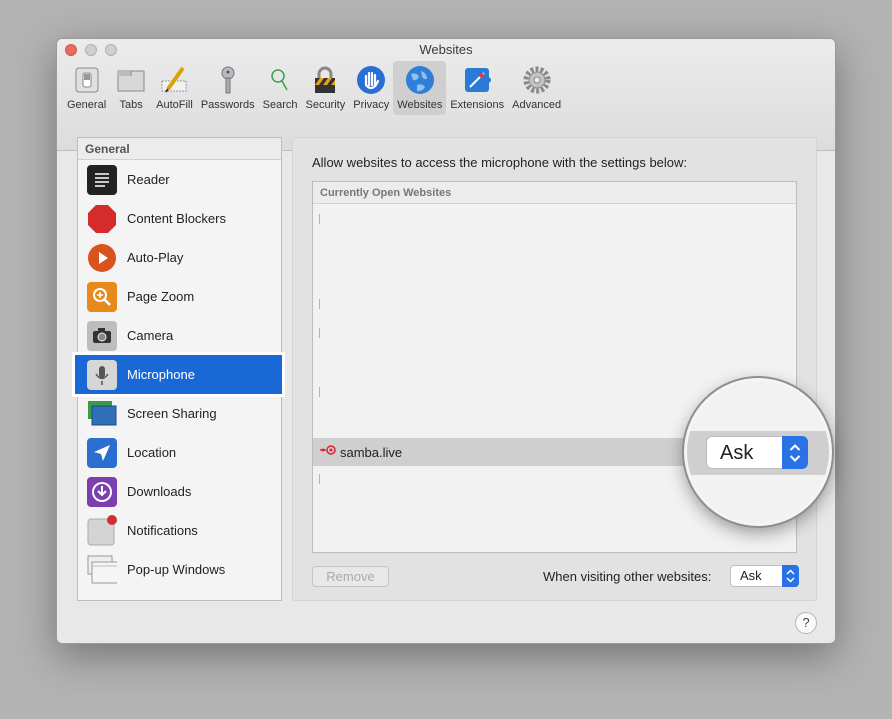 The width and height of the screenshot is (892, 719). I want to click on sidebar-item-downloads: Downloads, so click(179, 491).